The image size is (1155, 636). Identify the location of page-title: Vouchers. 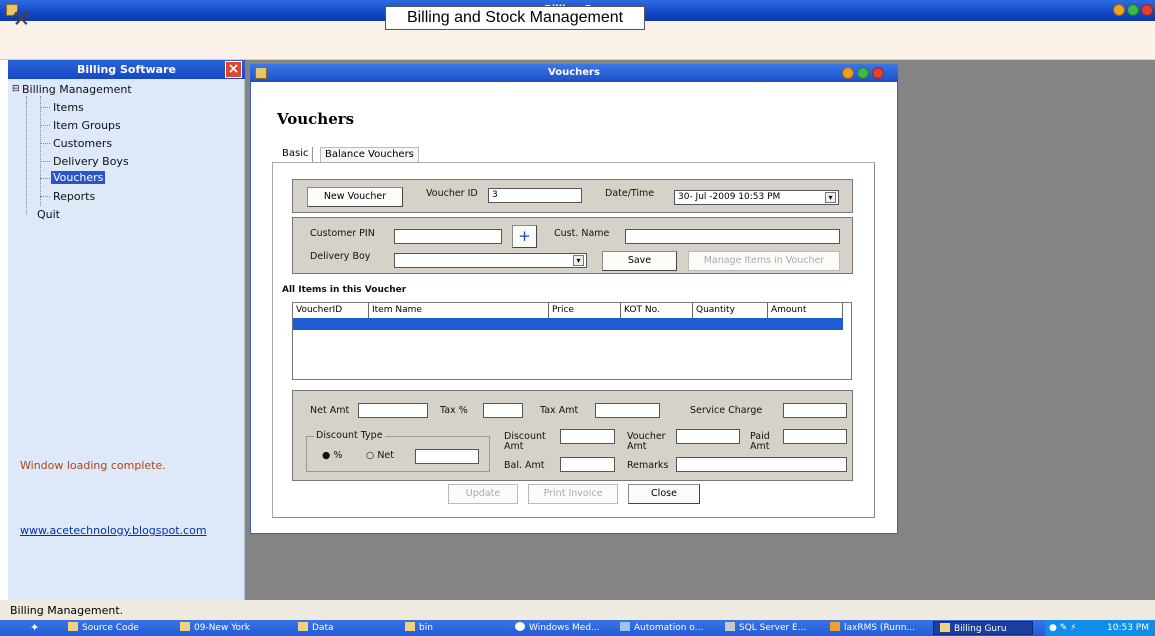
(316, 119).